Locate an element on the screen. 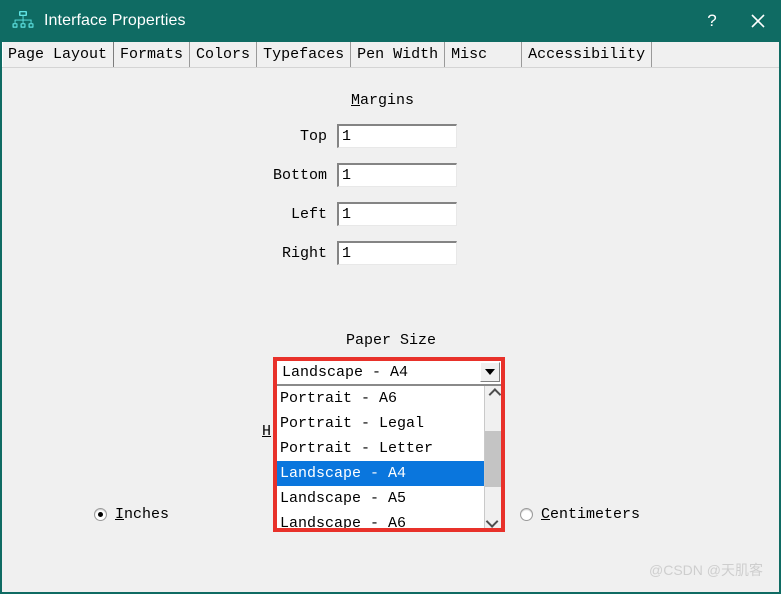 Image resolution: width=781 pixels, height=594 pixels. margin-top-label: Top is located at coordinates (313, 136).